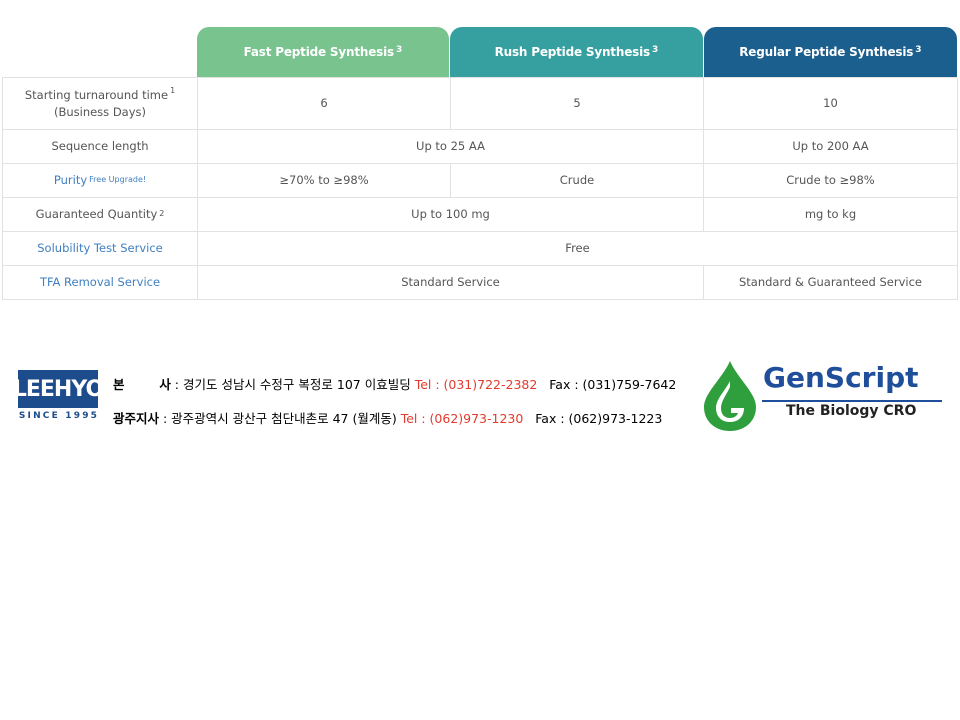 This screenshot has width=960, height=720. What do you see at coordinates (462, 418) in the screenshot?
I see `branch-tel: Tel : (062)973-1230` at bounding box center [462, 418].